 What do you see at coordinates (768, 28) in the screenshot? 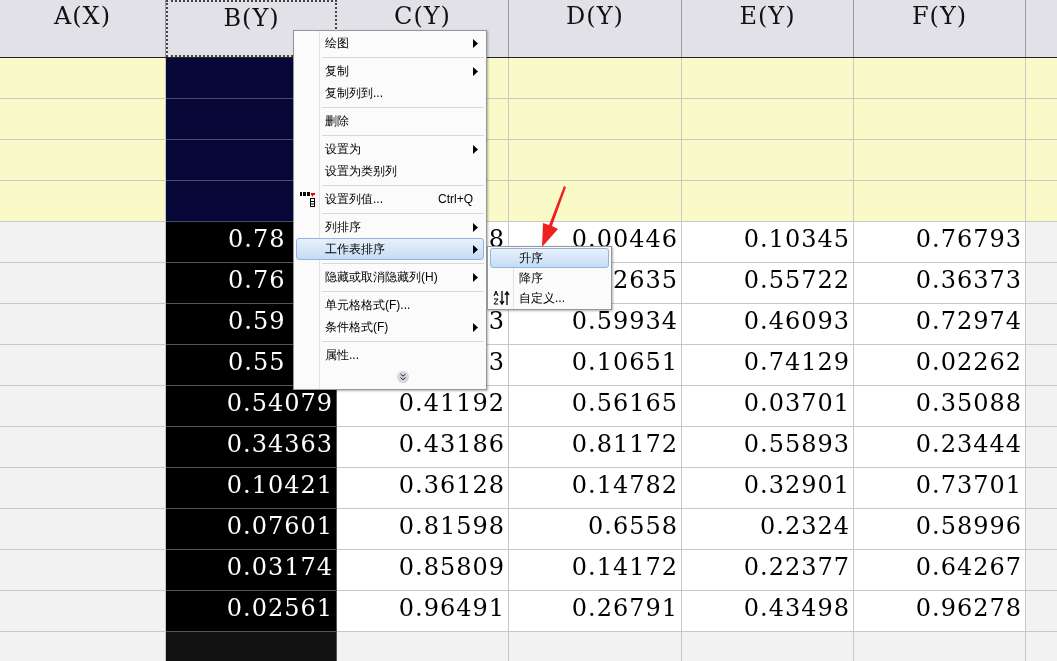
I see `column-header: E(Y)` at bounding box center [768, 28].